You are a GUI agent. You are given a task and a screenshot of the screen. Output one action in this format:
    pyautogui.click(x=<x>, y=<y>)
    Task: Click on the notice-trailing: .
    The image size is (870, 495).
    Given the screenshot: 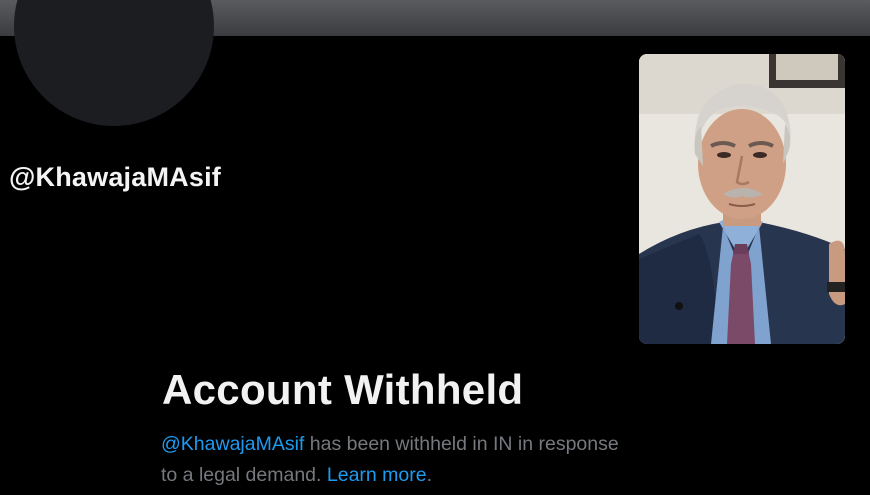 What is the action you would take?
    pyautogui.click(x=429, y=475)
    